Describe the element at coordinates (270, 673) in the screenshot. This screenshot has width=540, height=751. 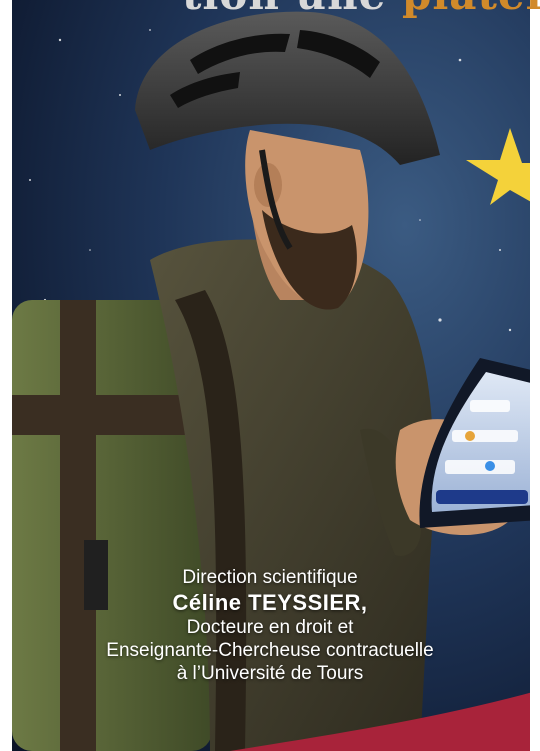
I see `author-affiliation: à l’Université de Tours` at that location.